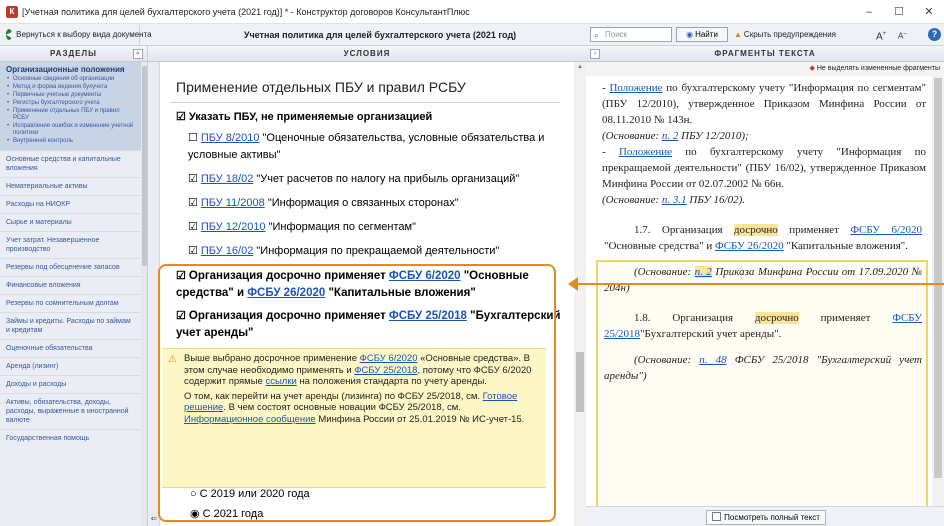 The width and height of the screenshot is (944, 526). I want to click on fsbu-26-link: ФСБУ 26/2020, so click(749, 246).